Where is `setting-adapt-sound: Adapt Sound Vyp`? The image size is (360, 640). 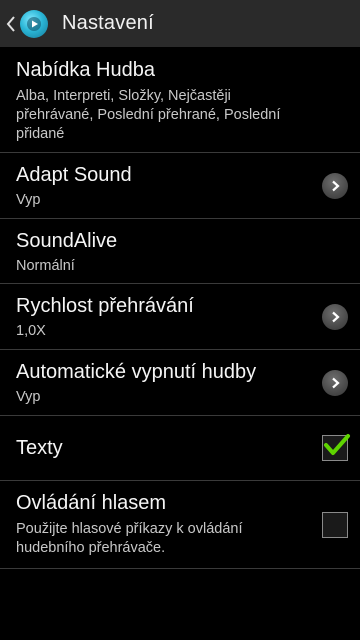 setting-adapt-sound: Adapt Sound Vyp is located at coordinates (180, 186).